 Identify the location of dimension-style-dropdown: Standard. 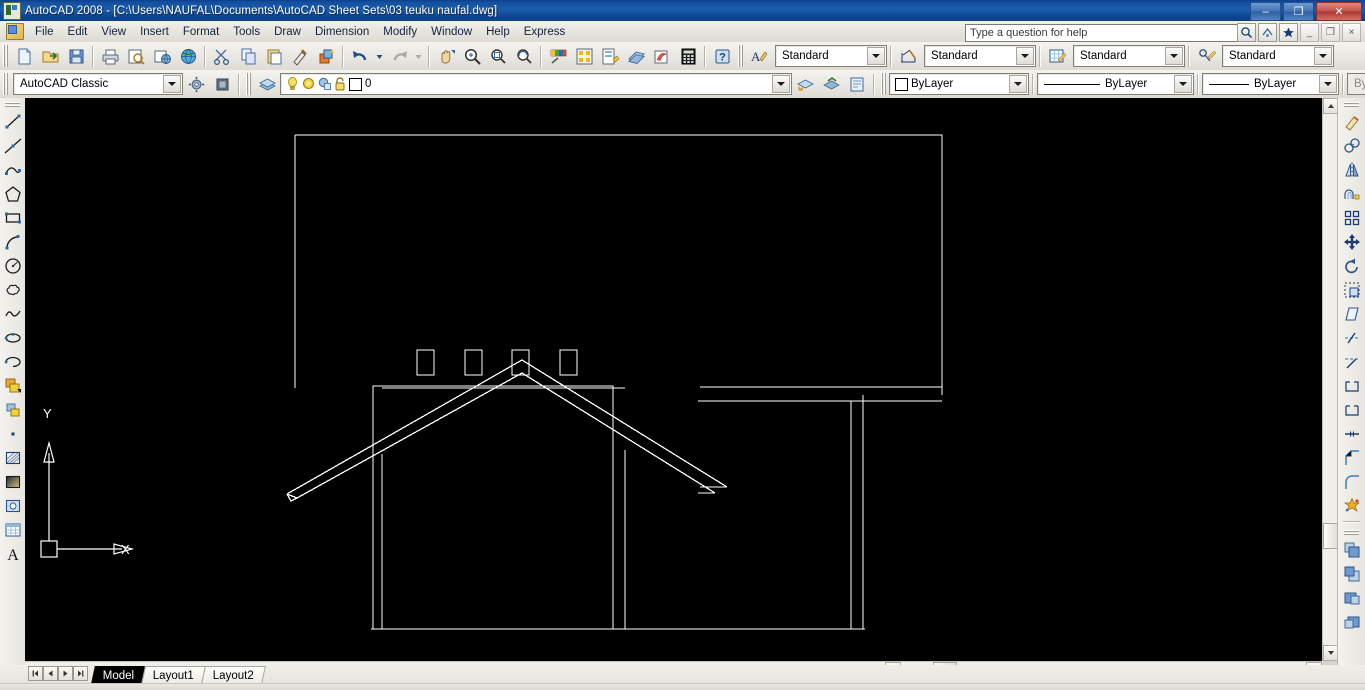
(980, 56).